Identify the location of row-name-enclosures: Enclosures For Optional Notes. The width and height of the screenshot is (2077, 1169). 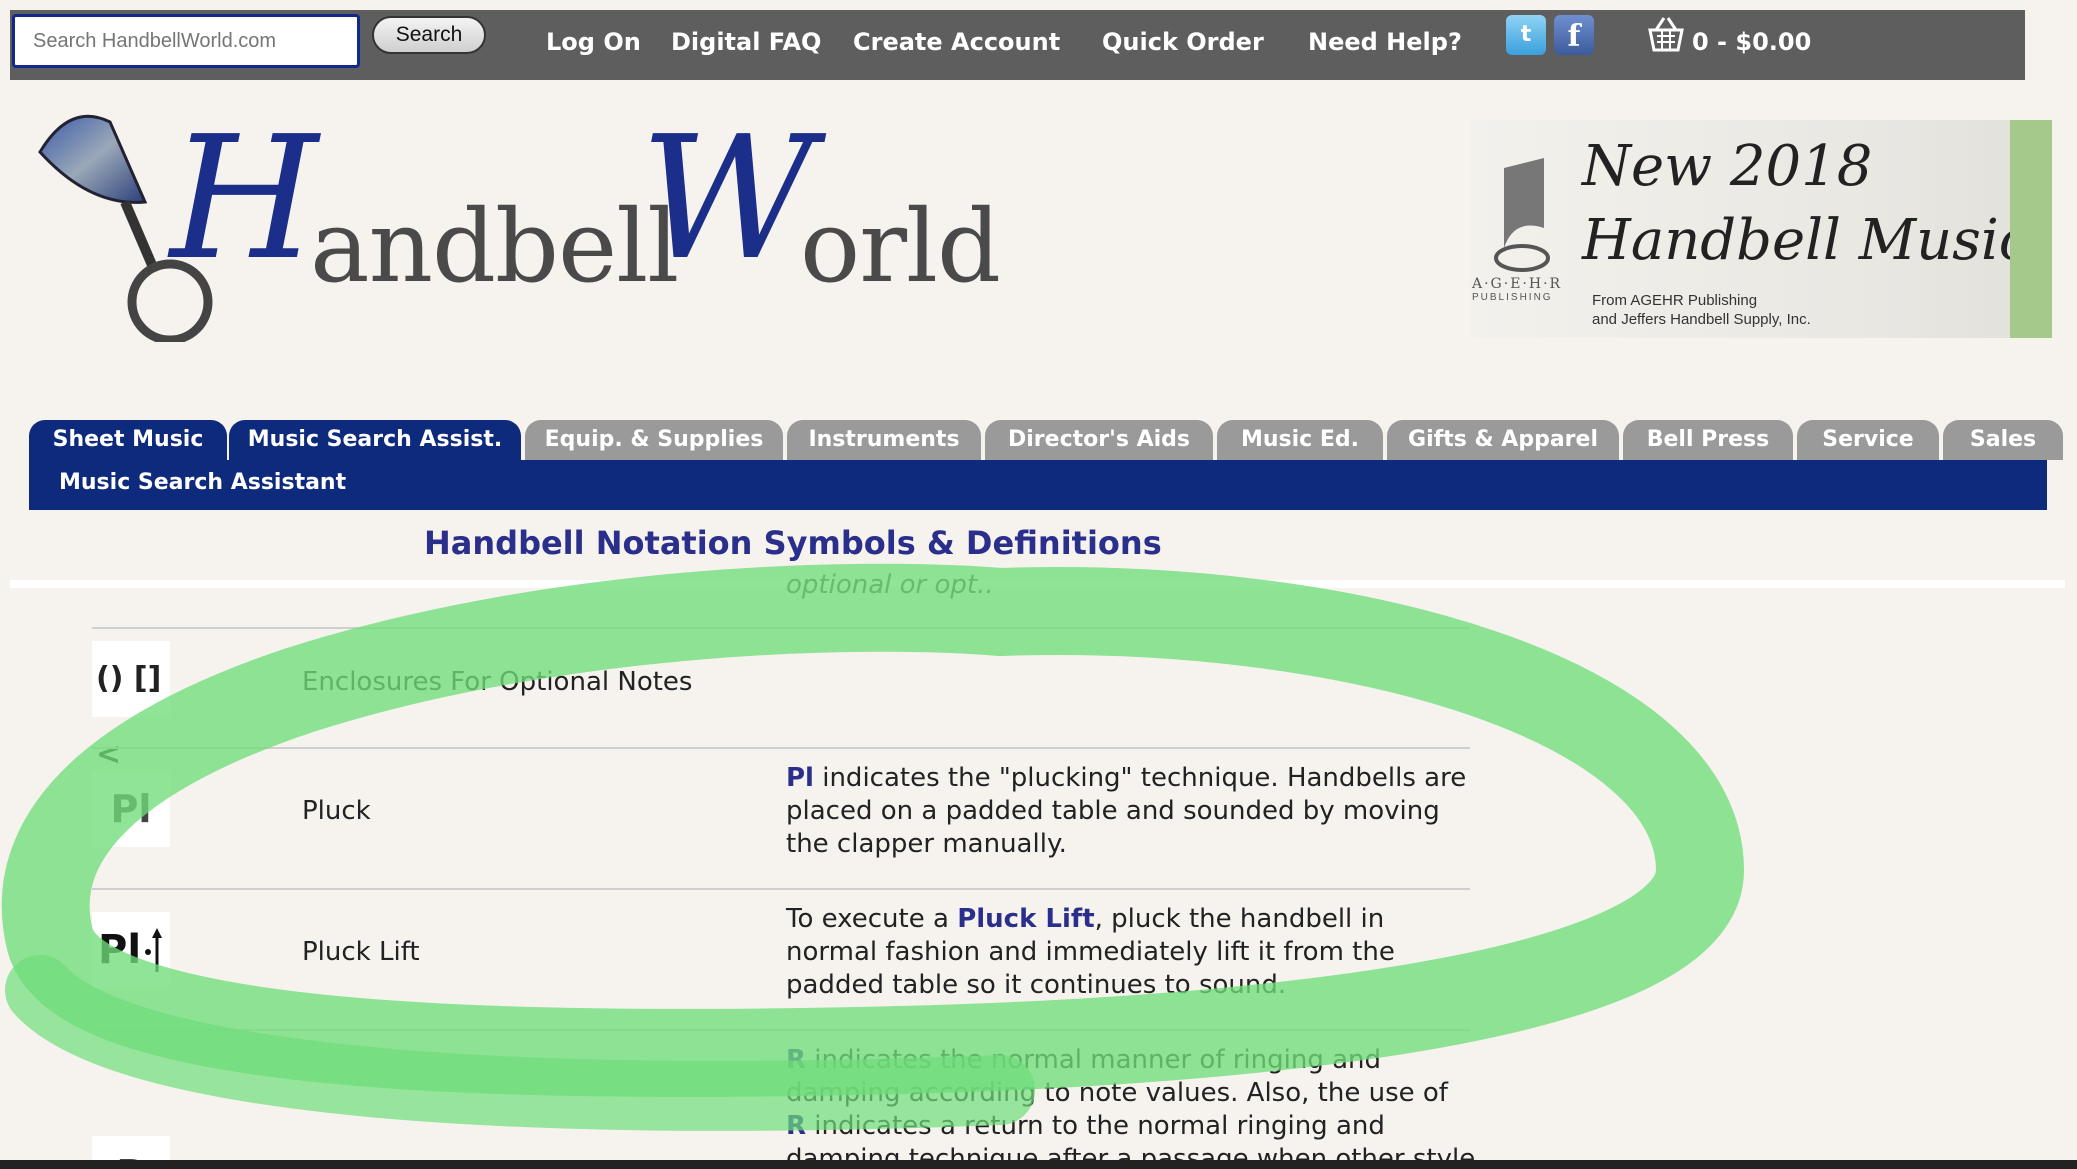
(497, 682).